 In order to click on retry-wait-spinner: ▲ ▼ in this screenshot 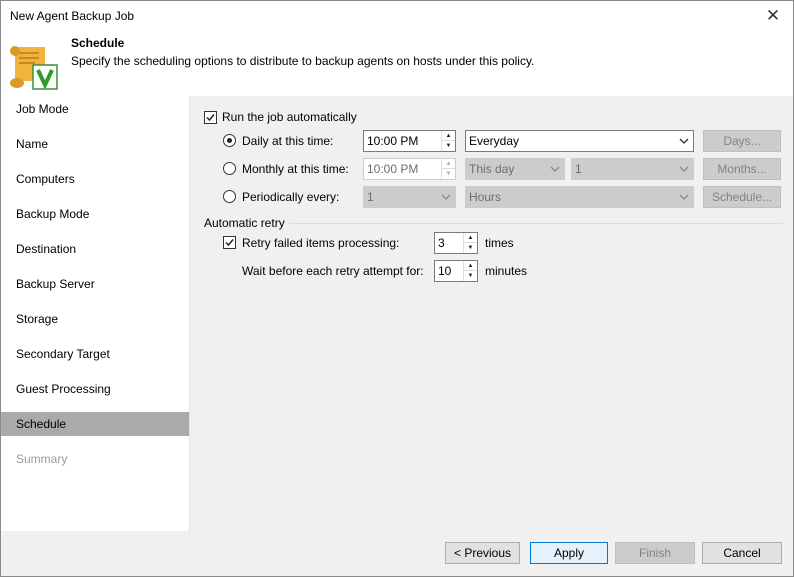, I will do `click(470, 271)`.